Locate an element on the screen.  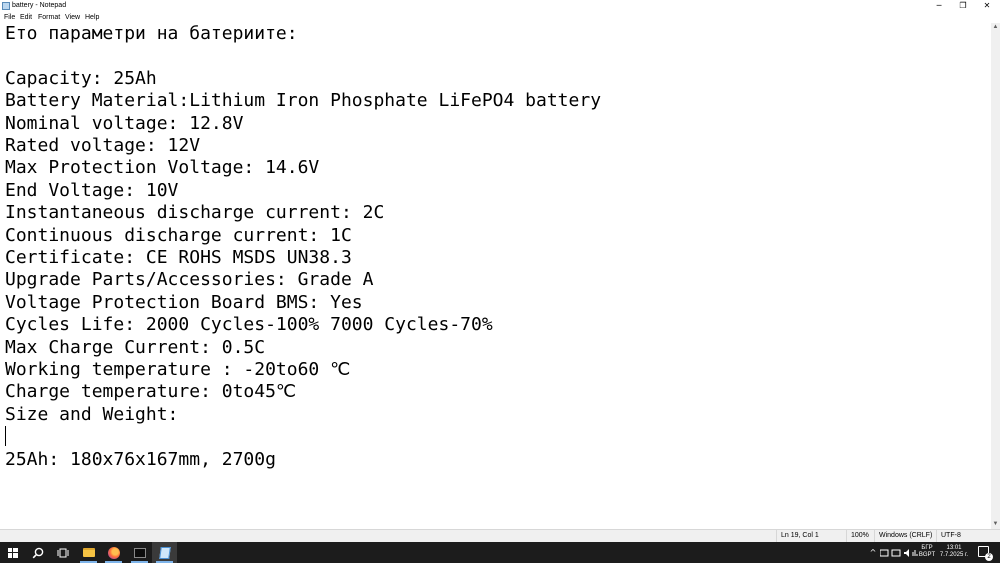
text-line: Charge temperature: 0to45℃ is located at coordinates (151, 392).